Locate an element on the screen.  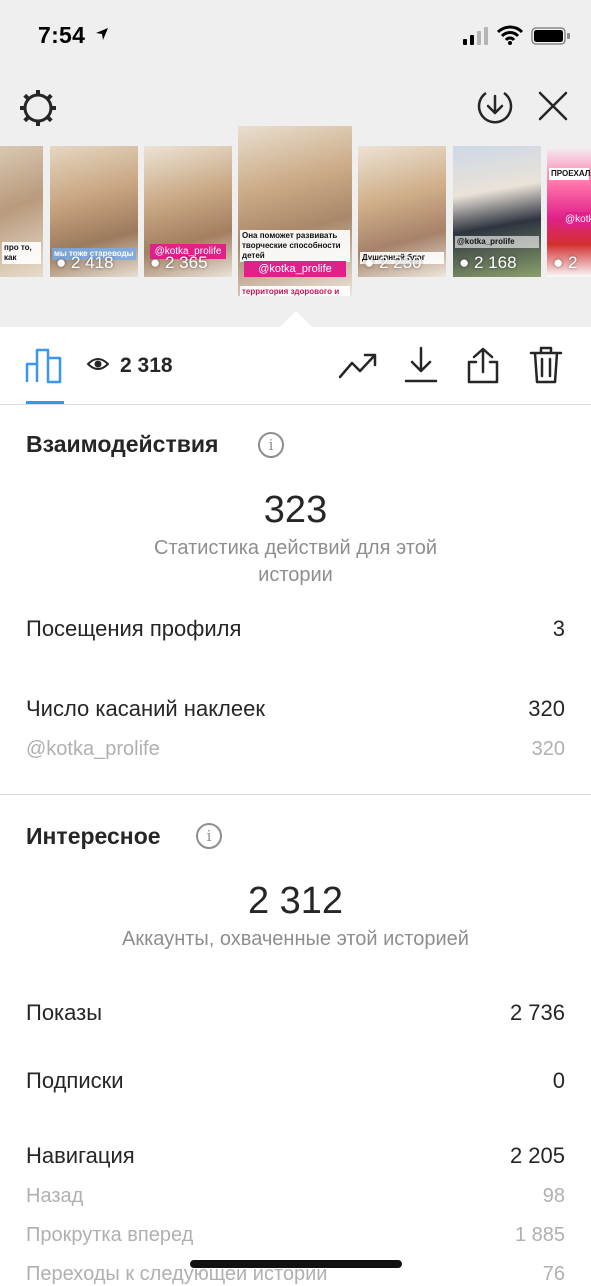
stat-sub-value: 1 885 is located at coordinates (539, 1235).